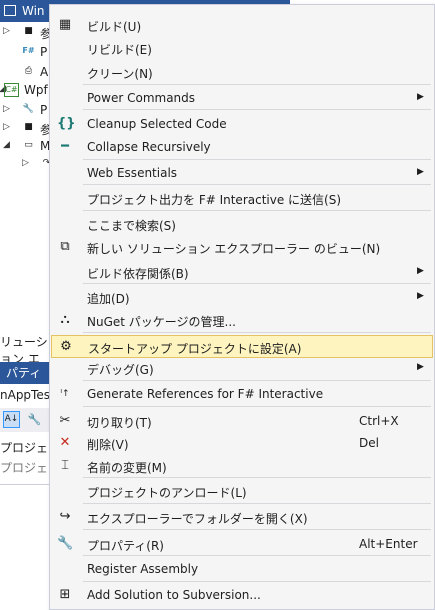  Describe the element at coordinates (242, 421) in the screenshot. I see `menu-item-cut: ✂ 切り取り(T) Ctrl+X` at that location.